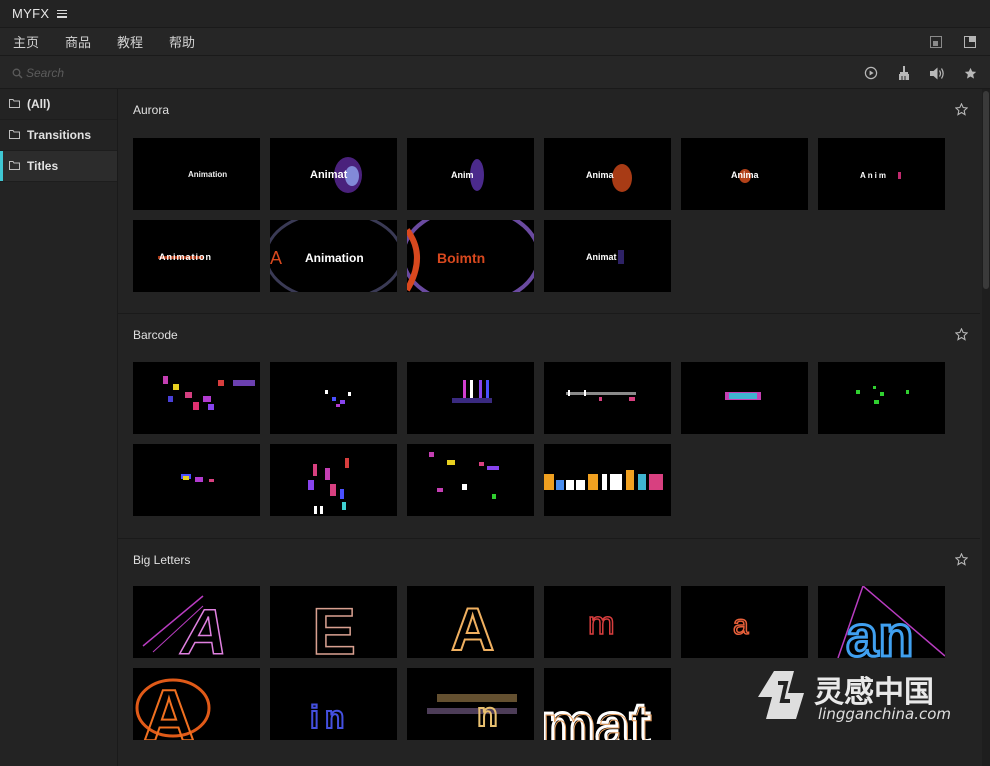  Describe the element at coordinates (970, 42) in the screenshot. I see `window-maximize-icon` at that location.